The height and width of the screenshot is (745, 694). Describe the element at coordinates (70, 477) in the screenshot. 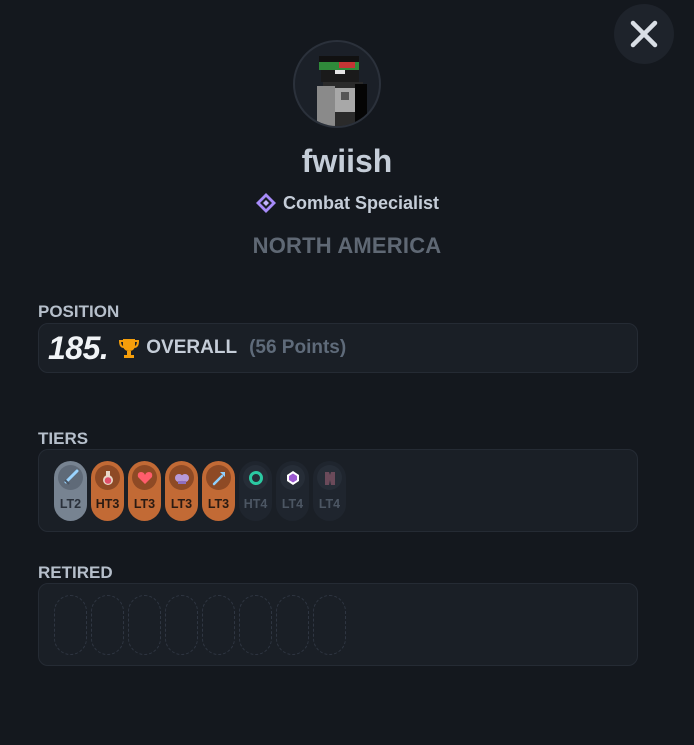

I see `sword-icon` at that location.